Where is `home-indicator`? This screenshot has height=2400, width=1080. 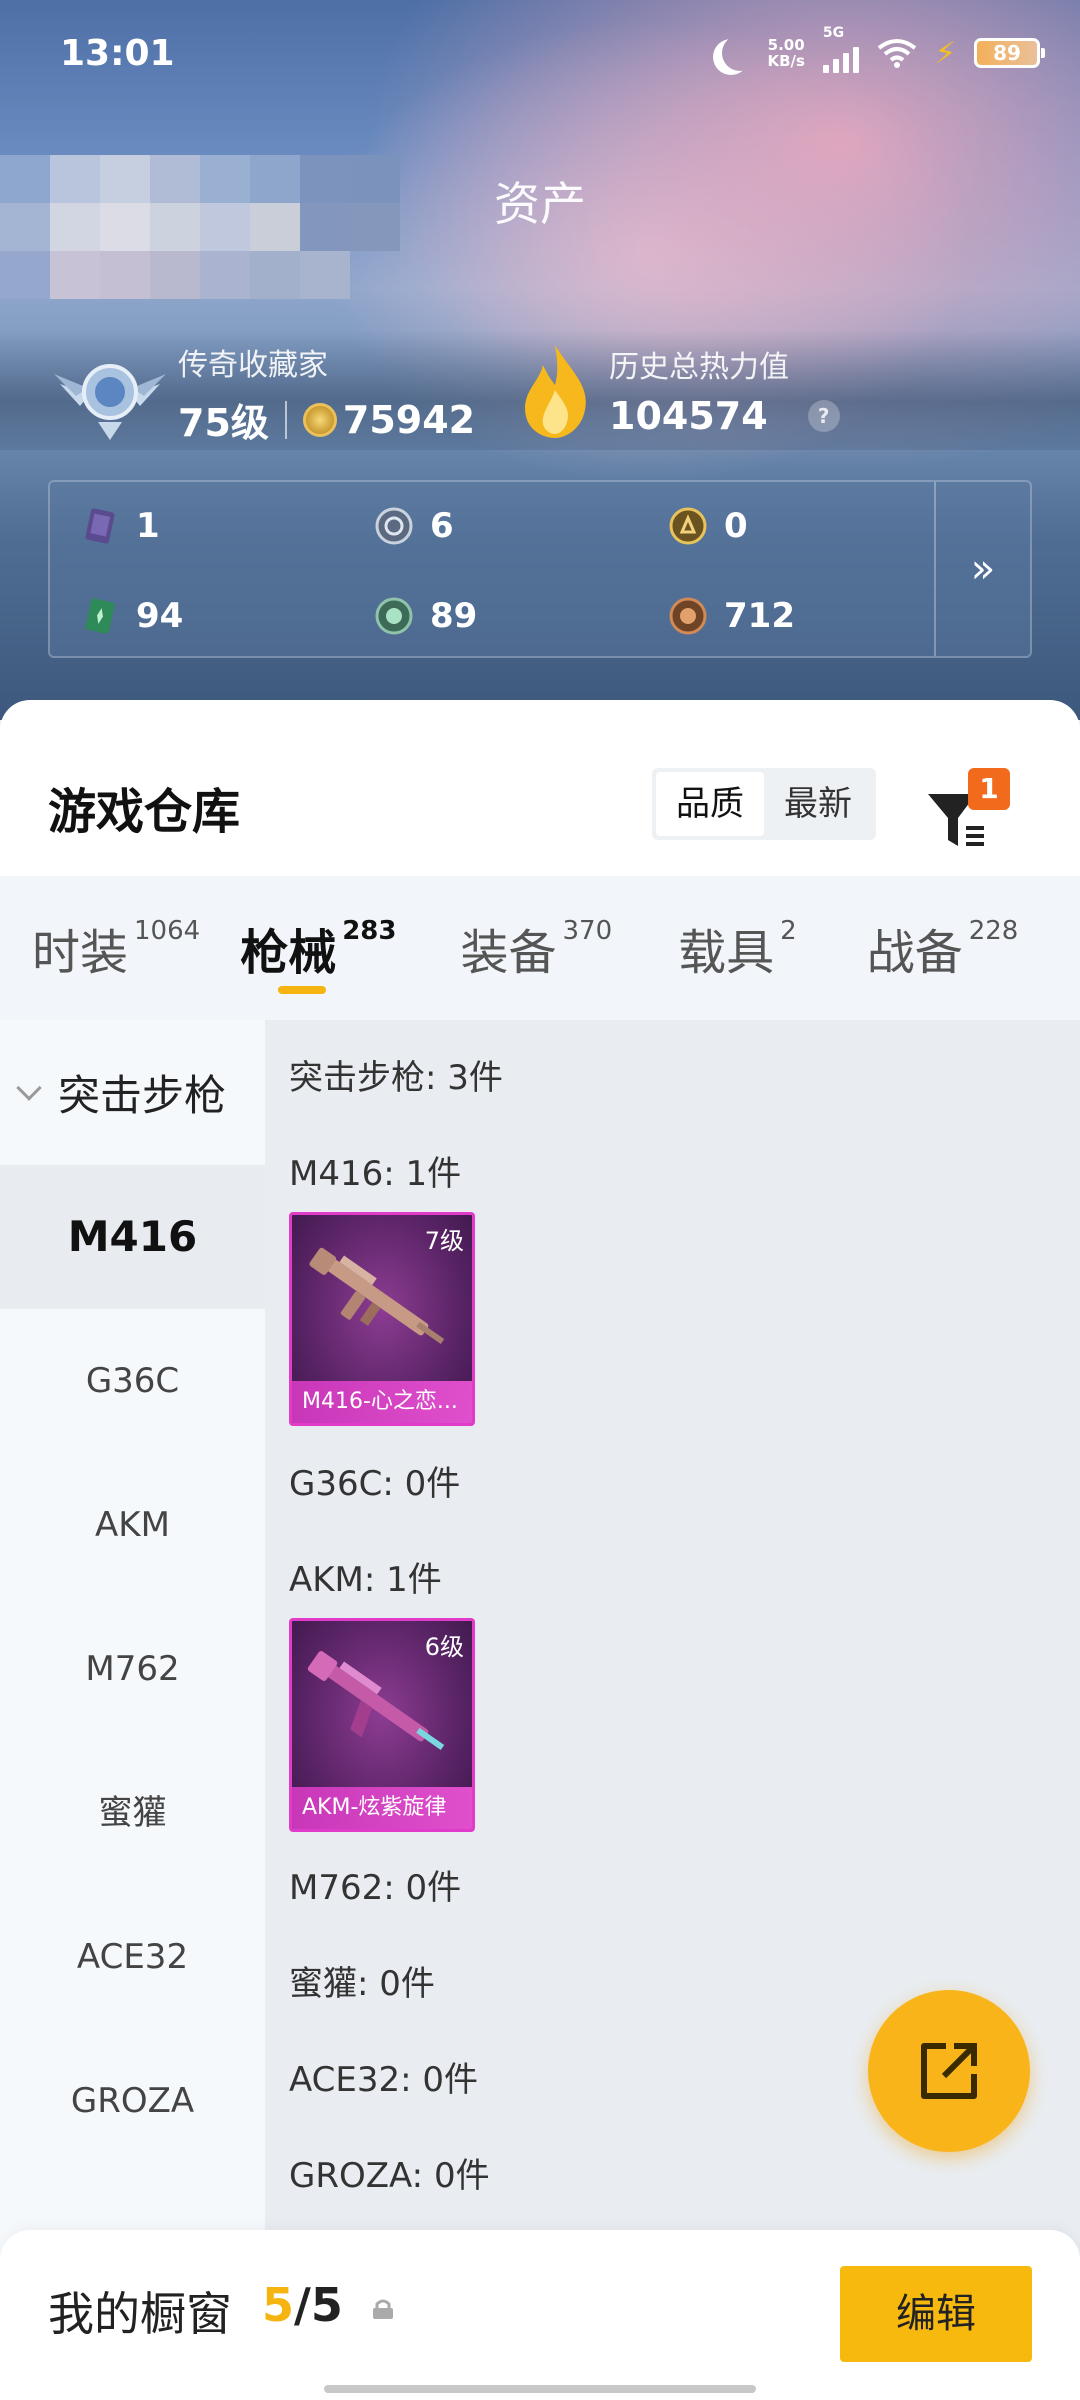 home-indicator is located at coordinates (540, 2389).